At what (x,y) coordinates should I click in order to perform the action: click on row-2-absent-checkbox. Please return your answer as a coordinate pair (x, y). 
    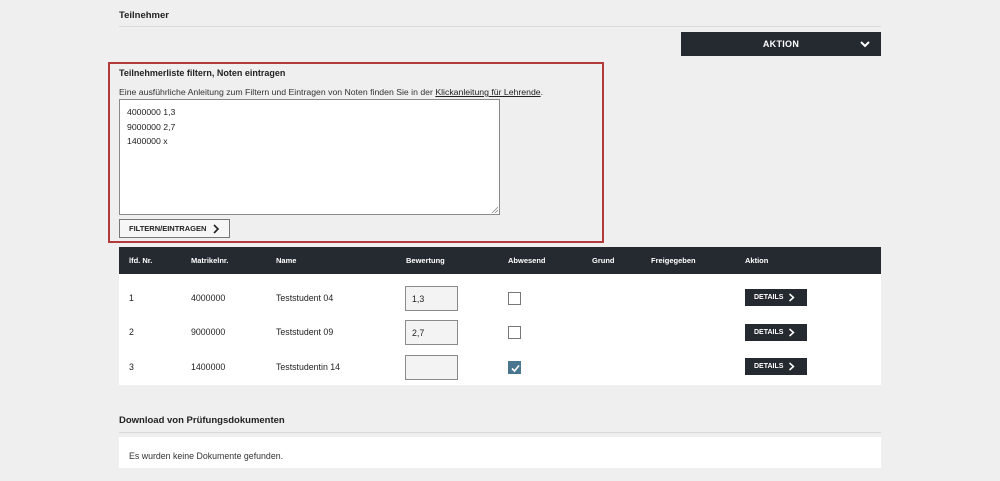
    Looking at the image, I should click on (514, 332).